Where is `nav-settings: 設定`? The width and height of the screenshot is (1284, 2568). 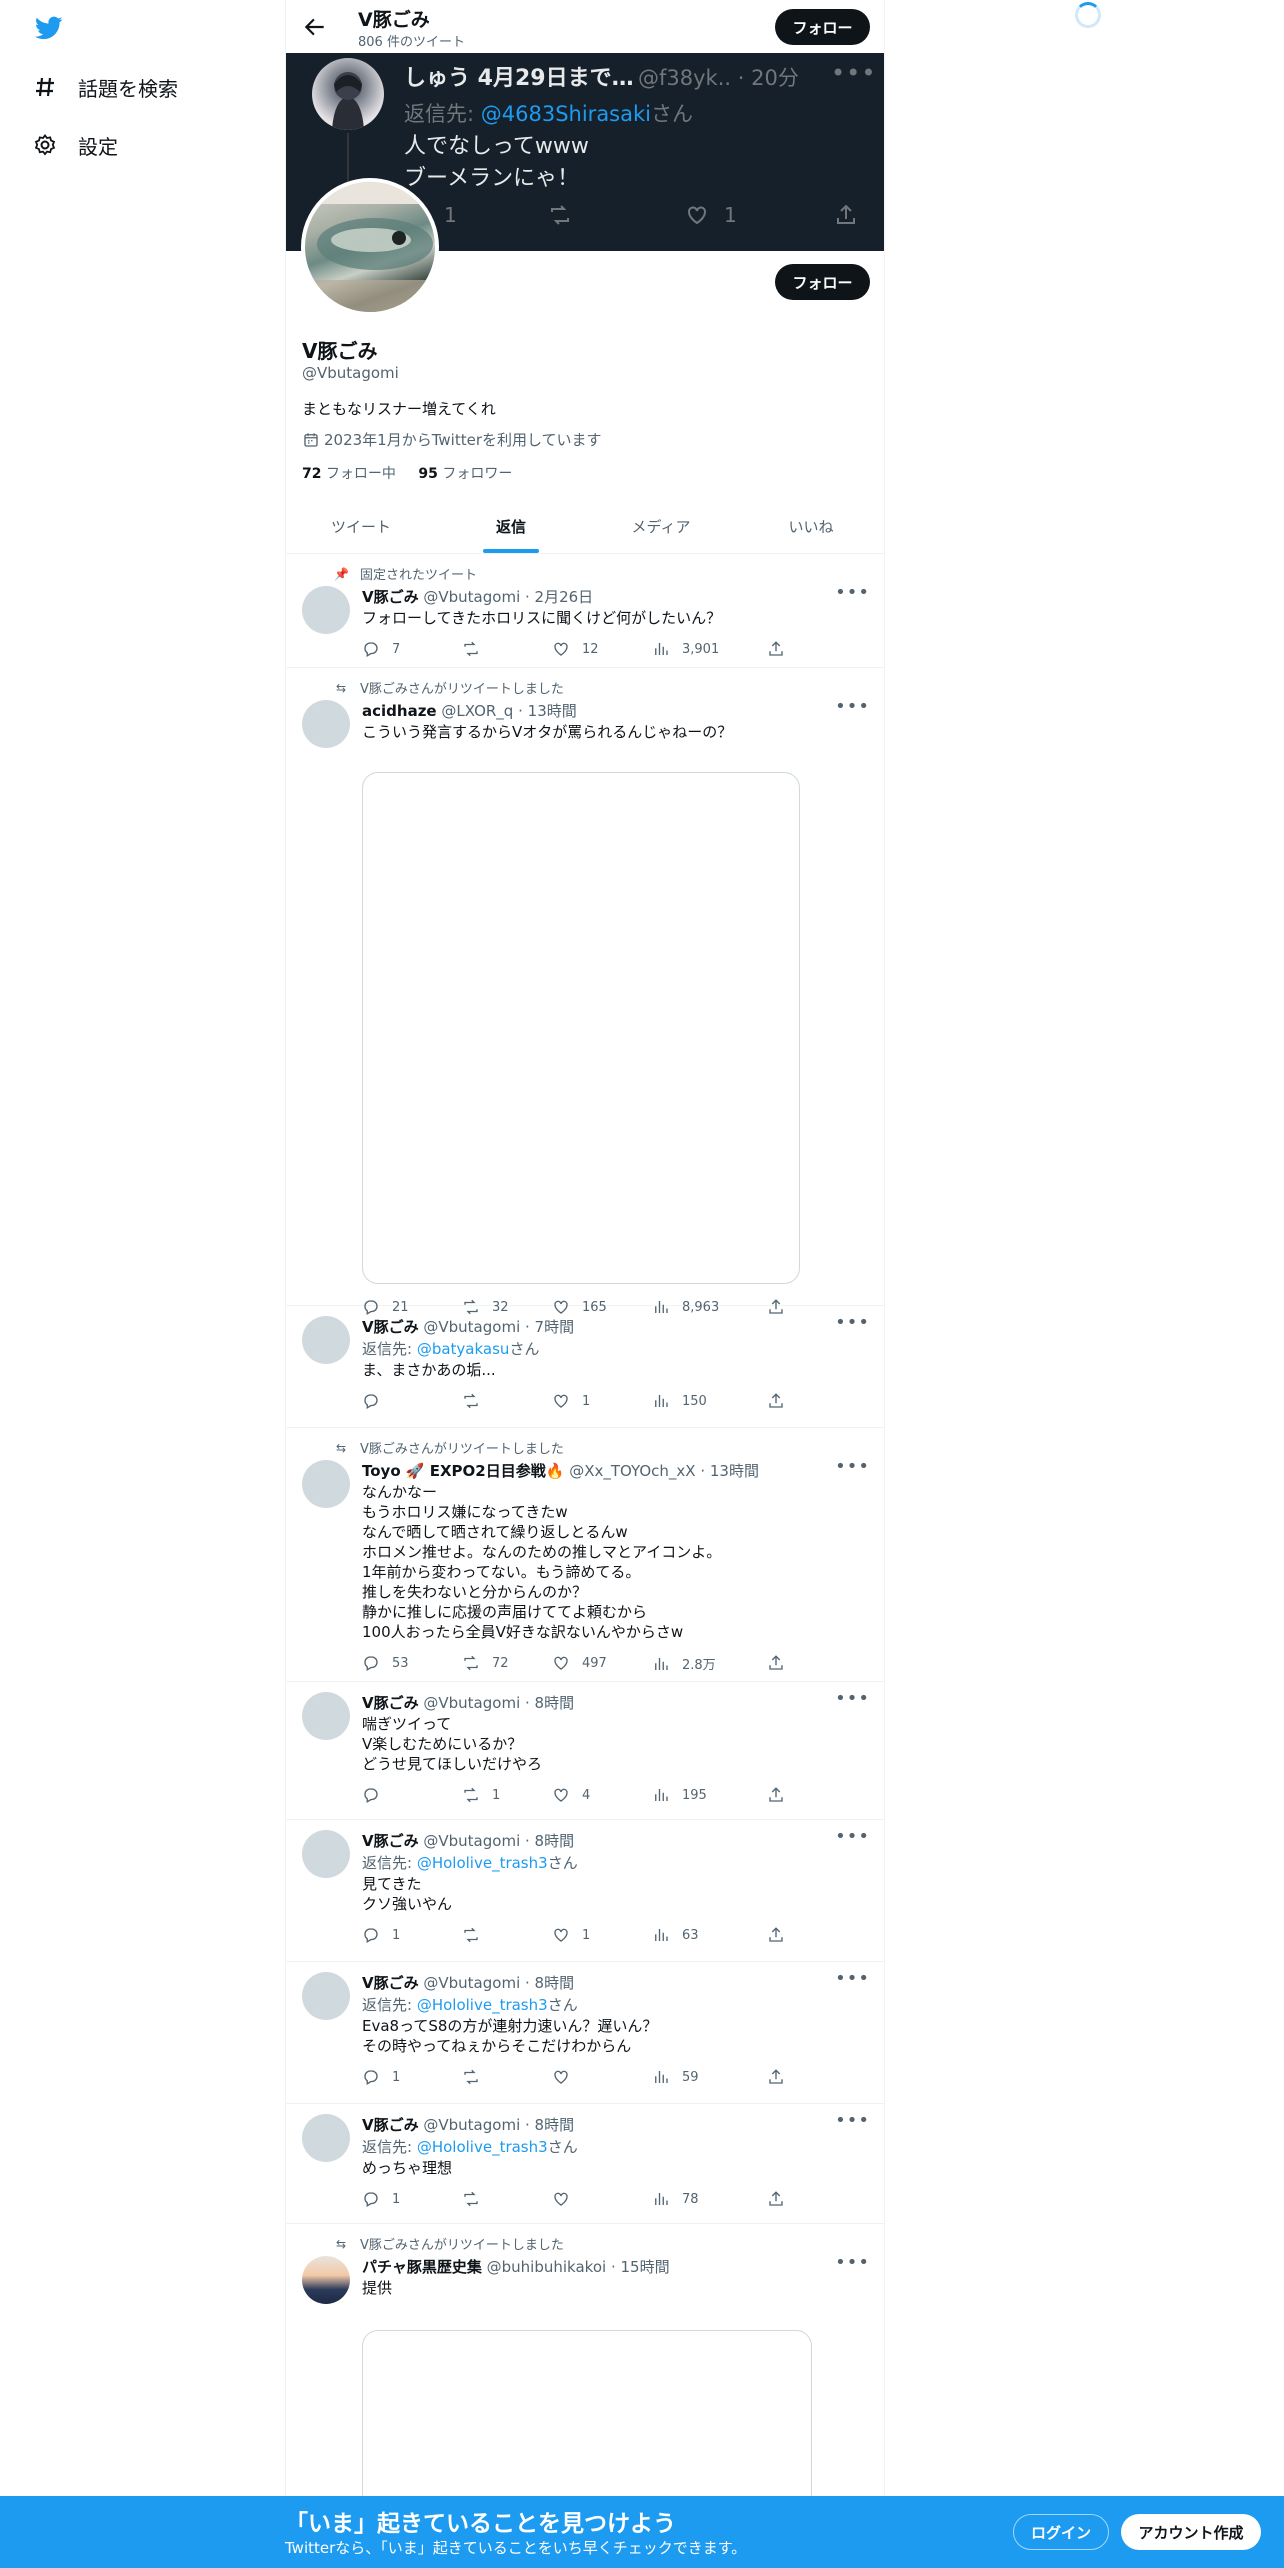
nav-settings: 設定 is located at coordinates (75, 145).